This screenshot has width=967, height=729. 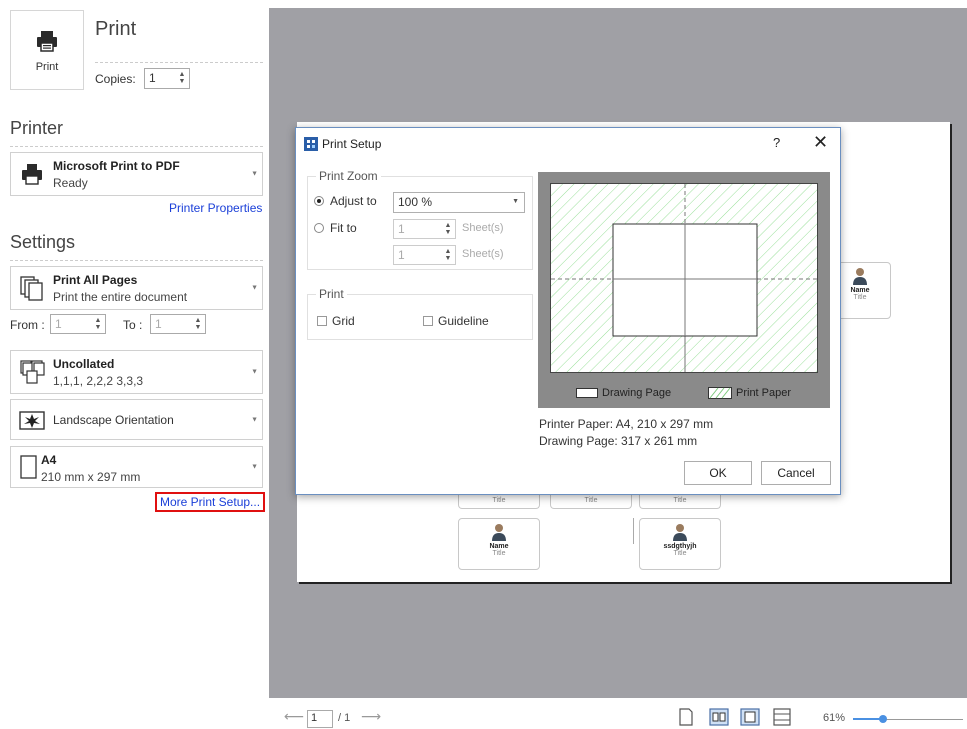 I want to click on grid-checkbox, so click(x=322, y=321).